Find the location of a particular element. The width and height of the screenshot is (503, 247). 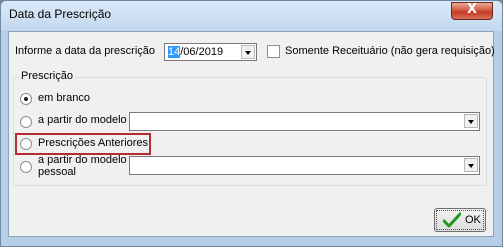

modelo-dropdown-icon is located at coordinates (471, 121).